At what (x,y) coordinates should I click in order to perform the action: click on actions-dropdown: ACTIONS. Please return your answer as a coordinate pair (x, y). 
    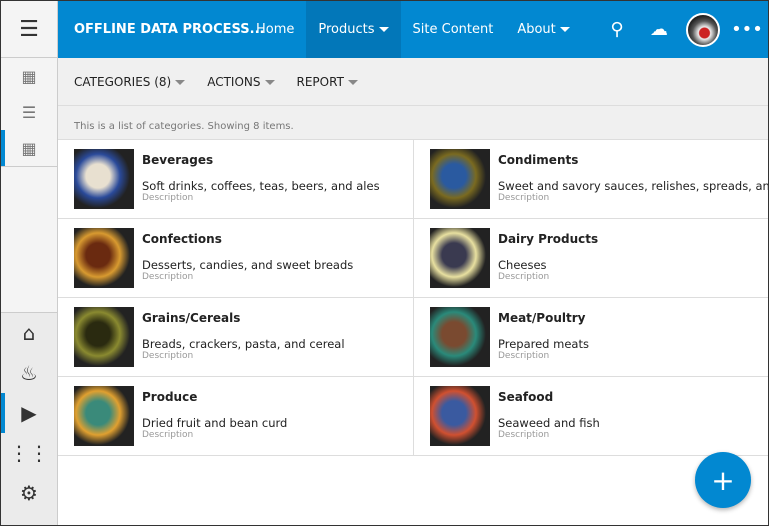
    Looking at the image, I should click on (241, 81).